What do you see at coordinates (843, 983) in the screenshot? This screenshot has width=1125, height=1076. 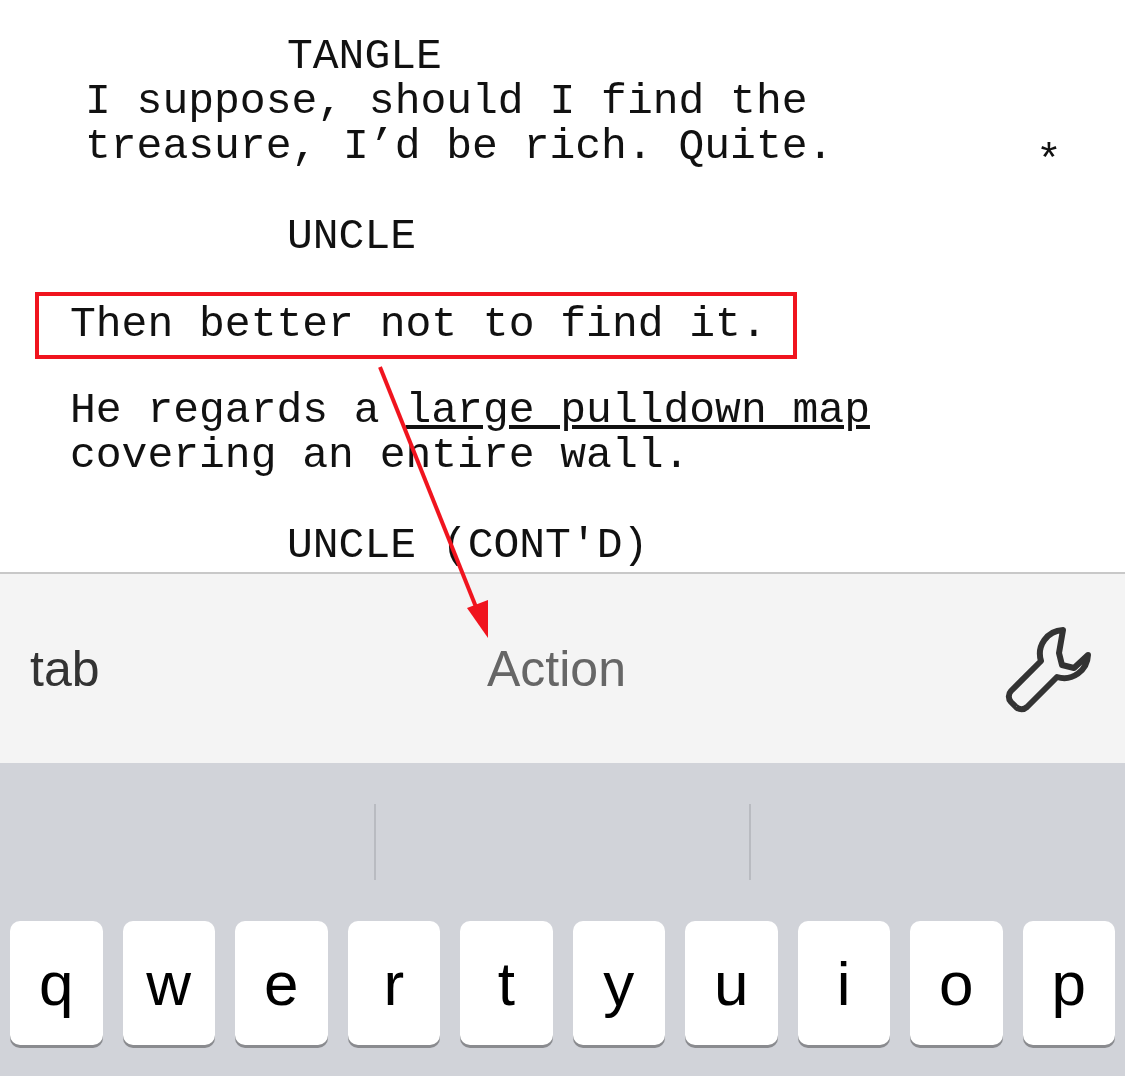 I see `keyboard-key: i` at bounding box center [843, 983].